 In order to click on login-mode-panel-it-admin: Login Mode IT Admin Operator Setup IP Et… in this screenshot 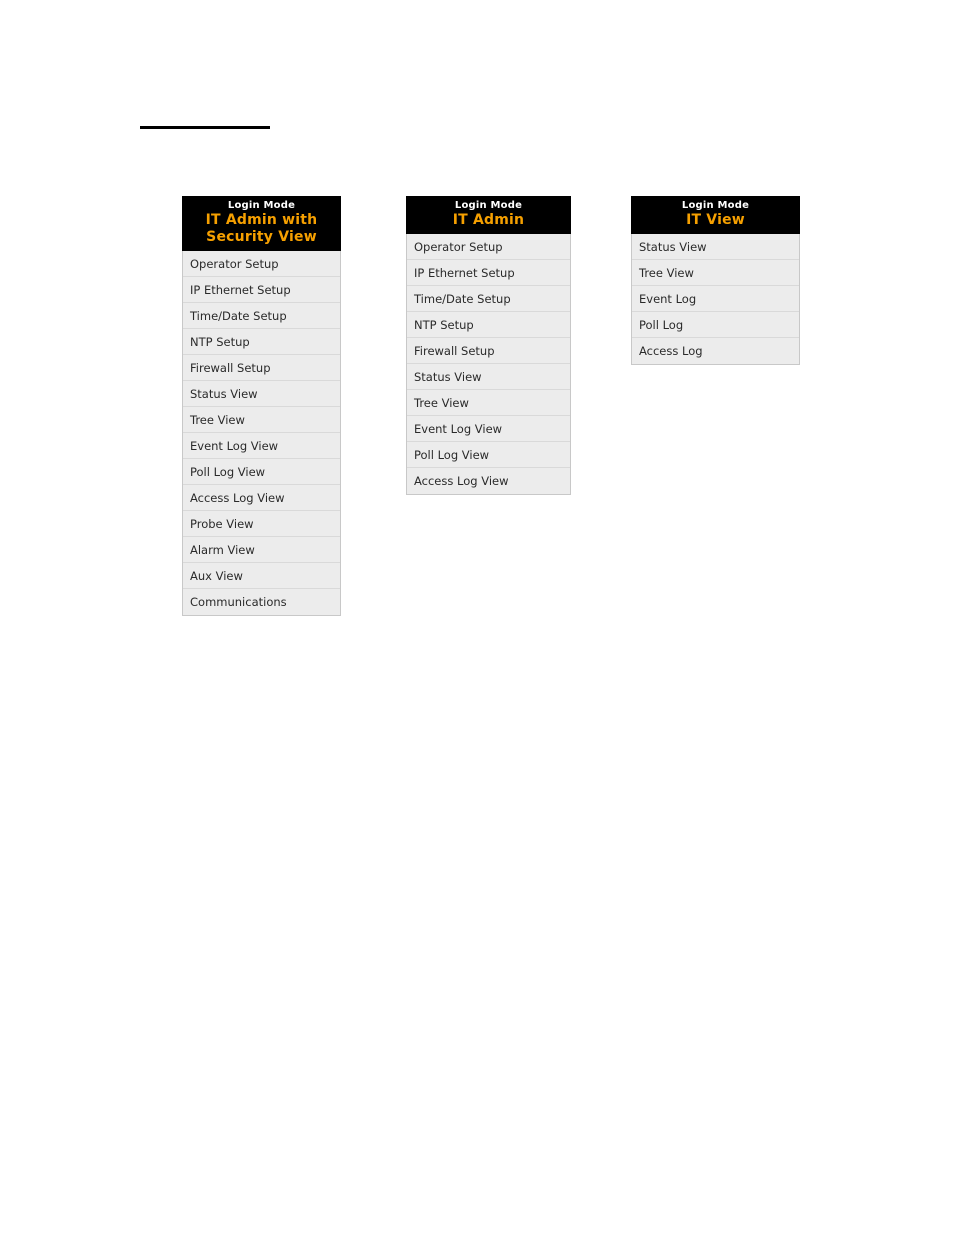, I will do `click(488, 345)`.